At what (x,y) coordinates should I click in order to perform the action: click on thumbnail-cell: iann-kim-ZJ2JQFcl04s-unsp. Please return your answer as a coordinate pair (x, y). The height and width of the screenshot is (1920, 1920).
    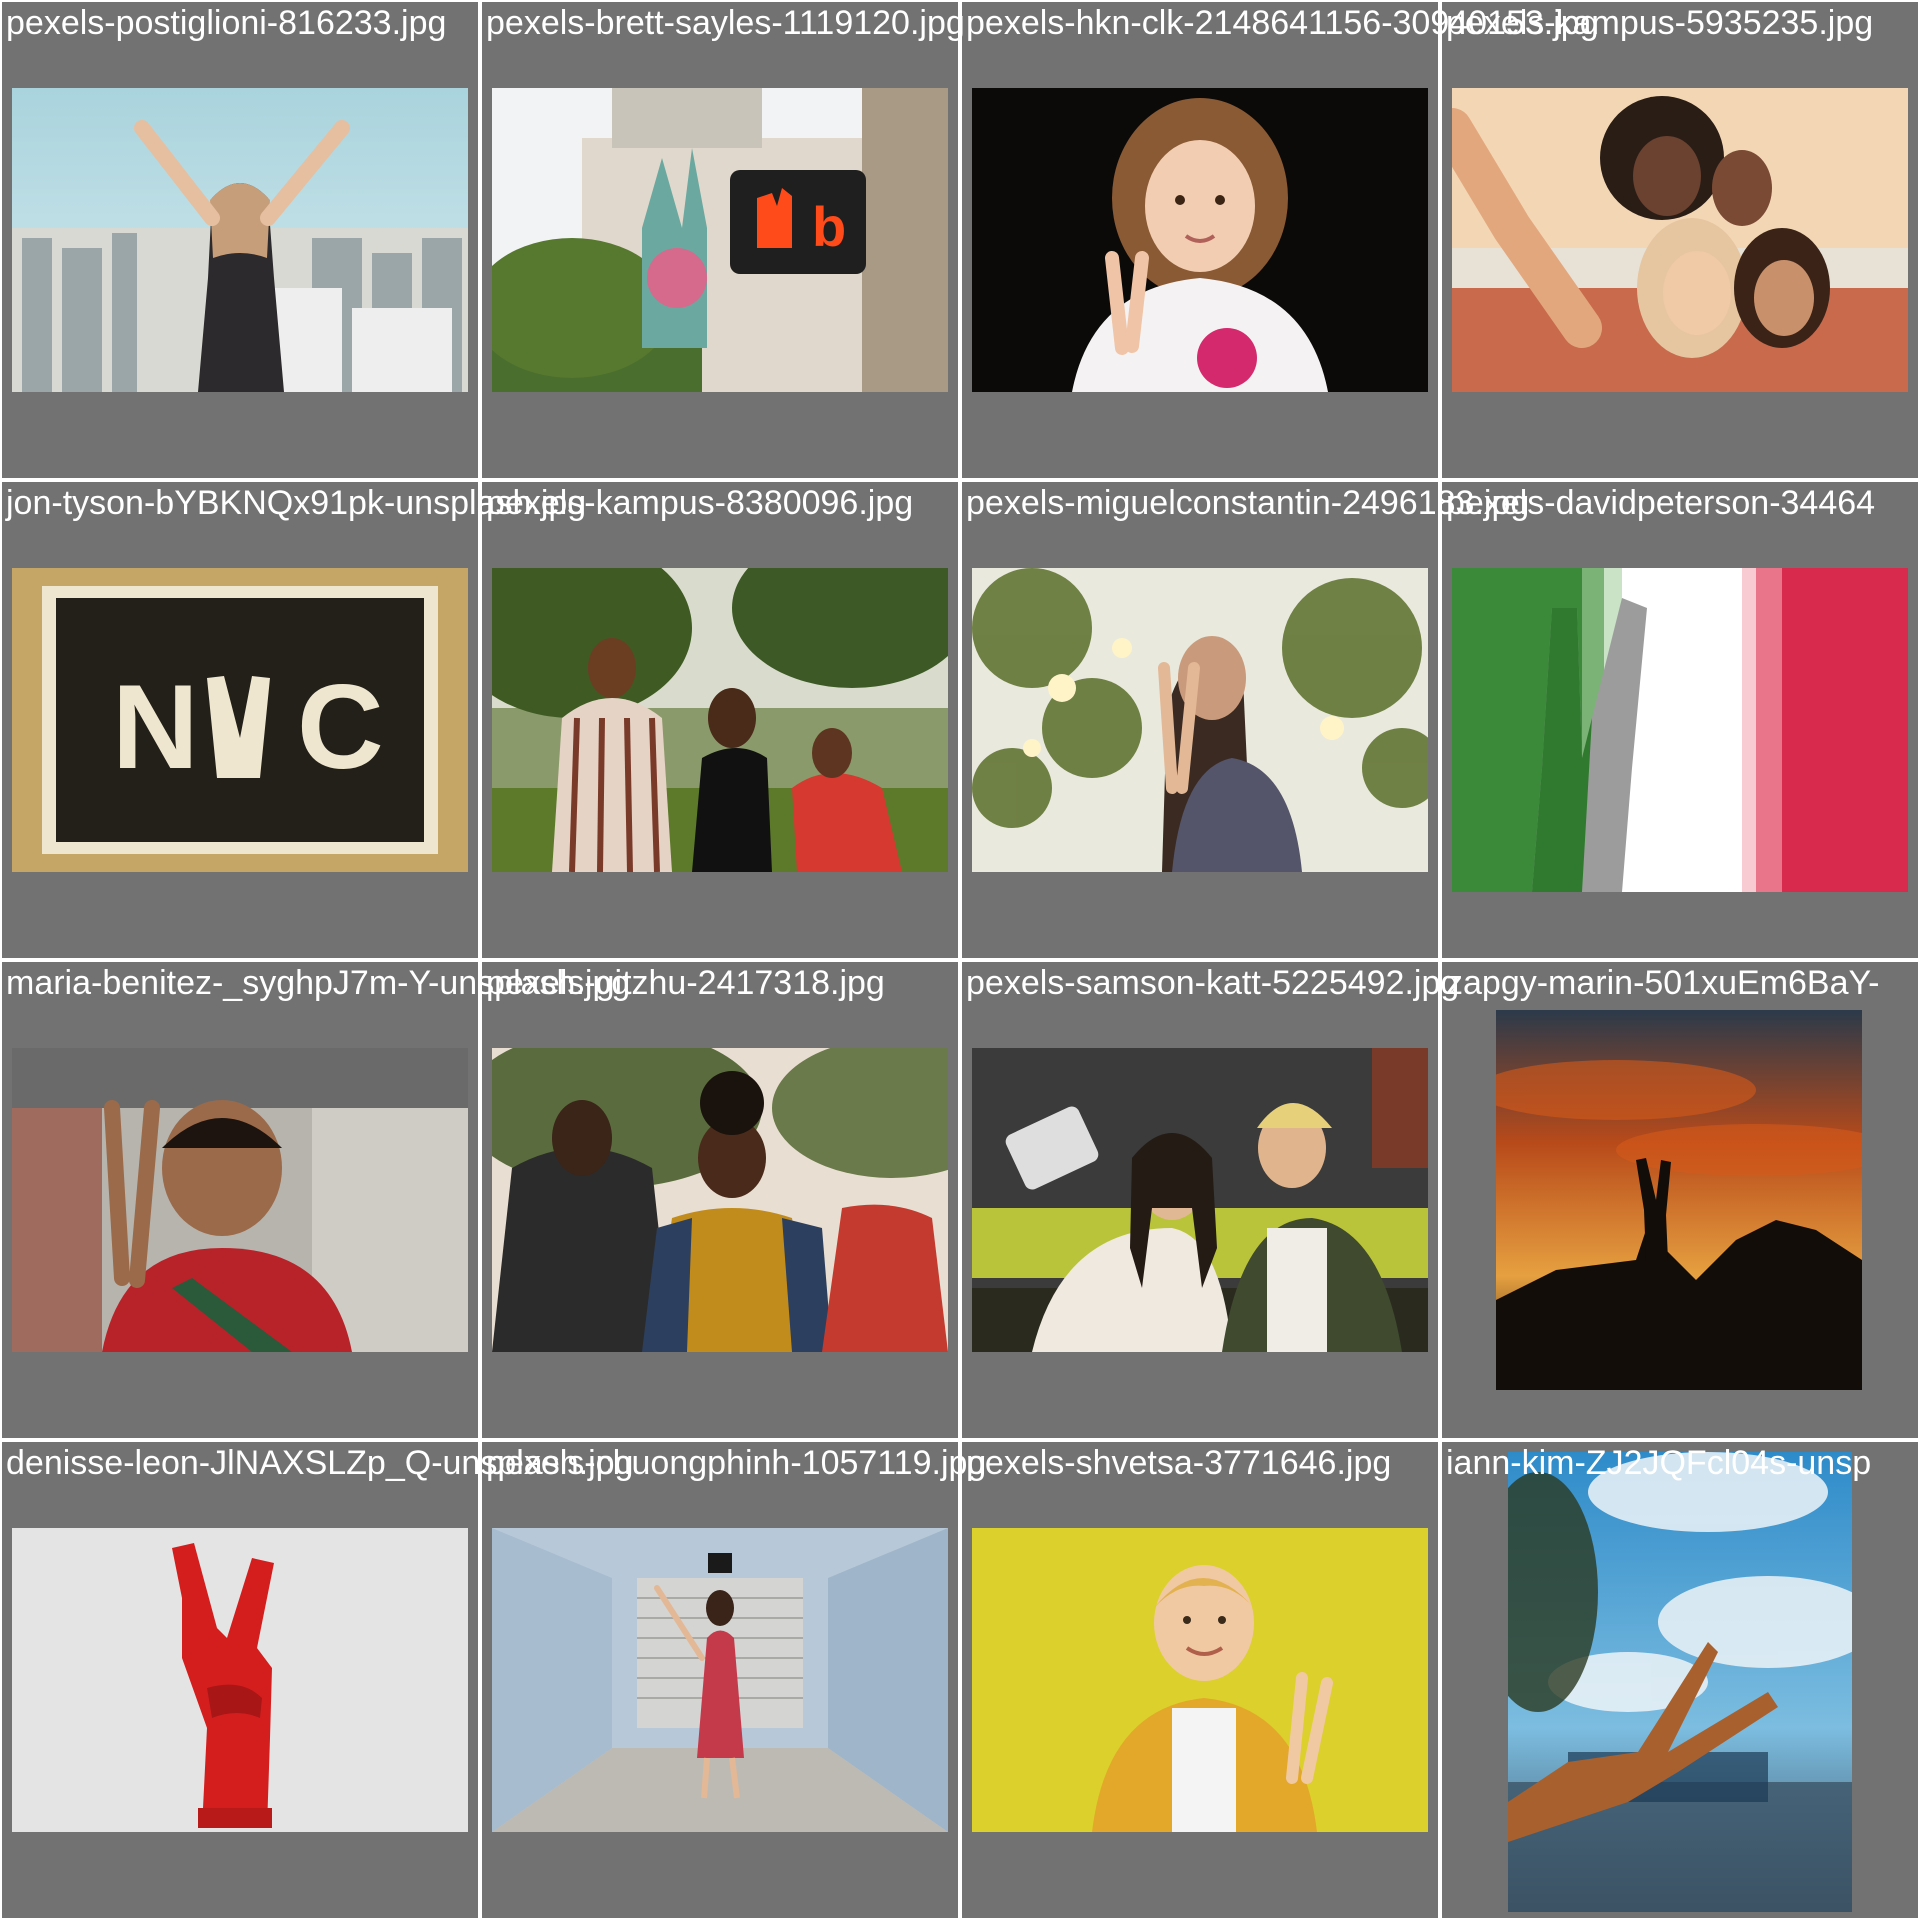
    Looking at the image, I should click on (1680, 1680).